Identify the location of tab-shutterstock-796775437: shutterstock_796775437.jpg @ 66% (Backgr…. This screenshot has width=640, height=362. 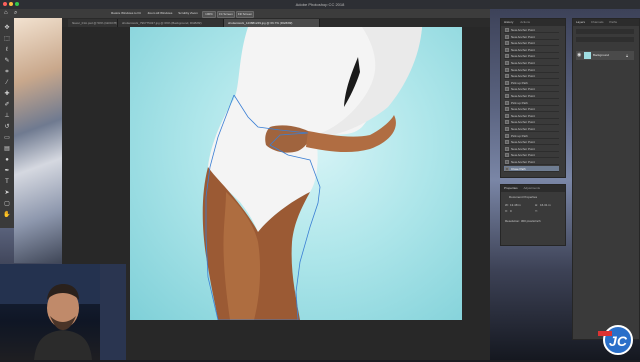
(171, 23).